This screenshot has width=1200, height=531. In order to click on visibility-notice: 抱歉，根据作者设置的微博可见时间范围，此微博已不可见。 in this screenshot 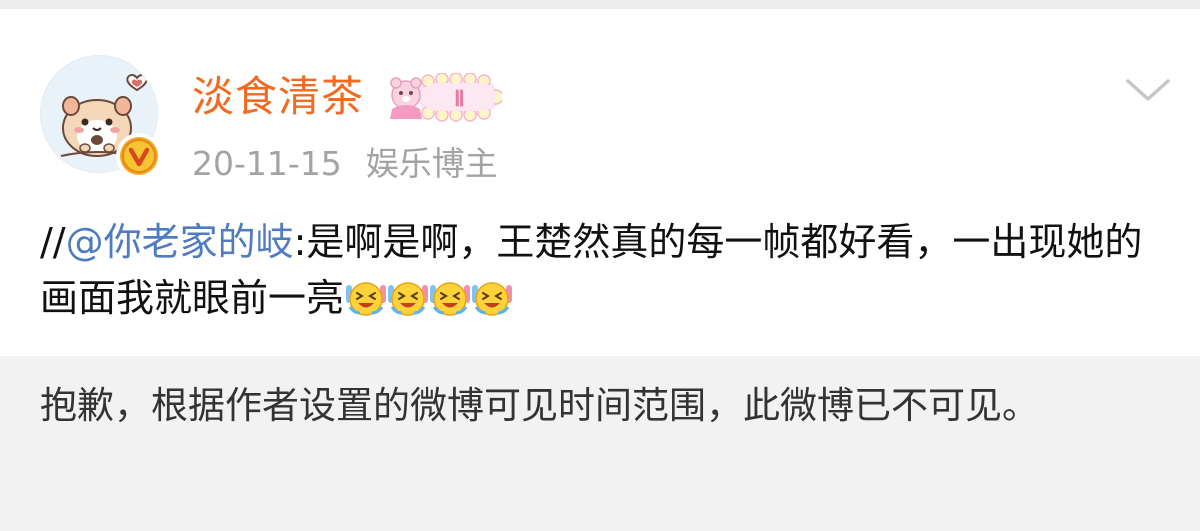, I will do `click(539, 405)`.